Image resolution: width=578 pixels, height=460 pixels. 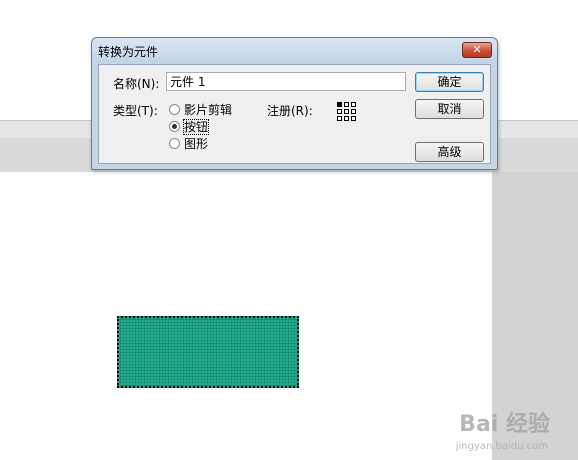 I want to click on registration-point-grid, so click(x=347, y=112).